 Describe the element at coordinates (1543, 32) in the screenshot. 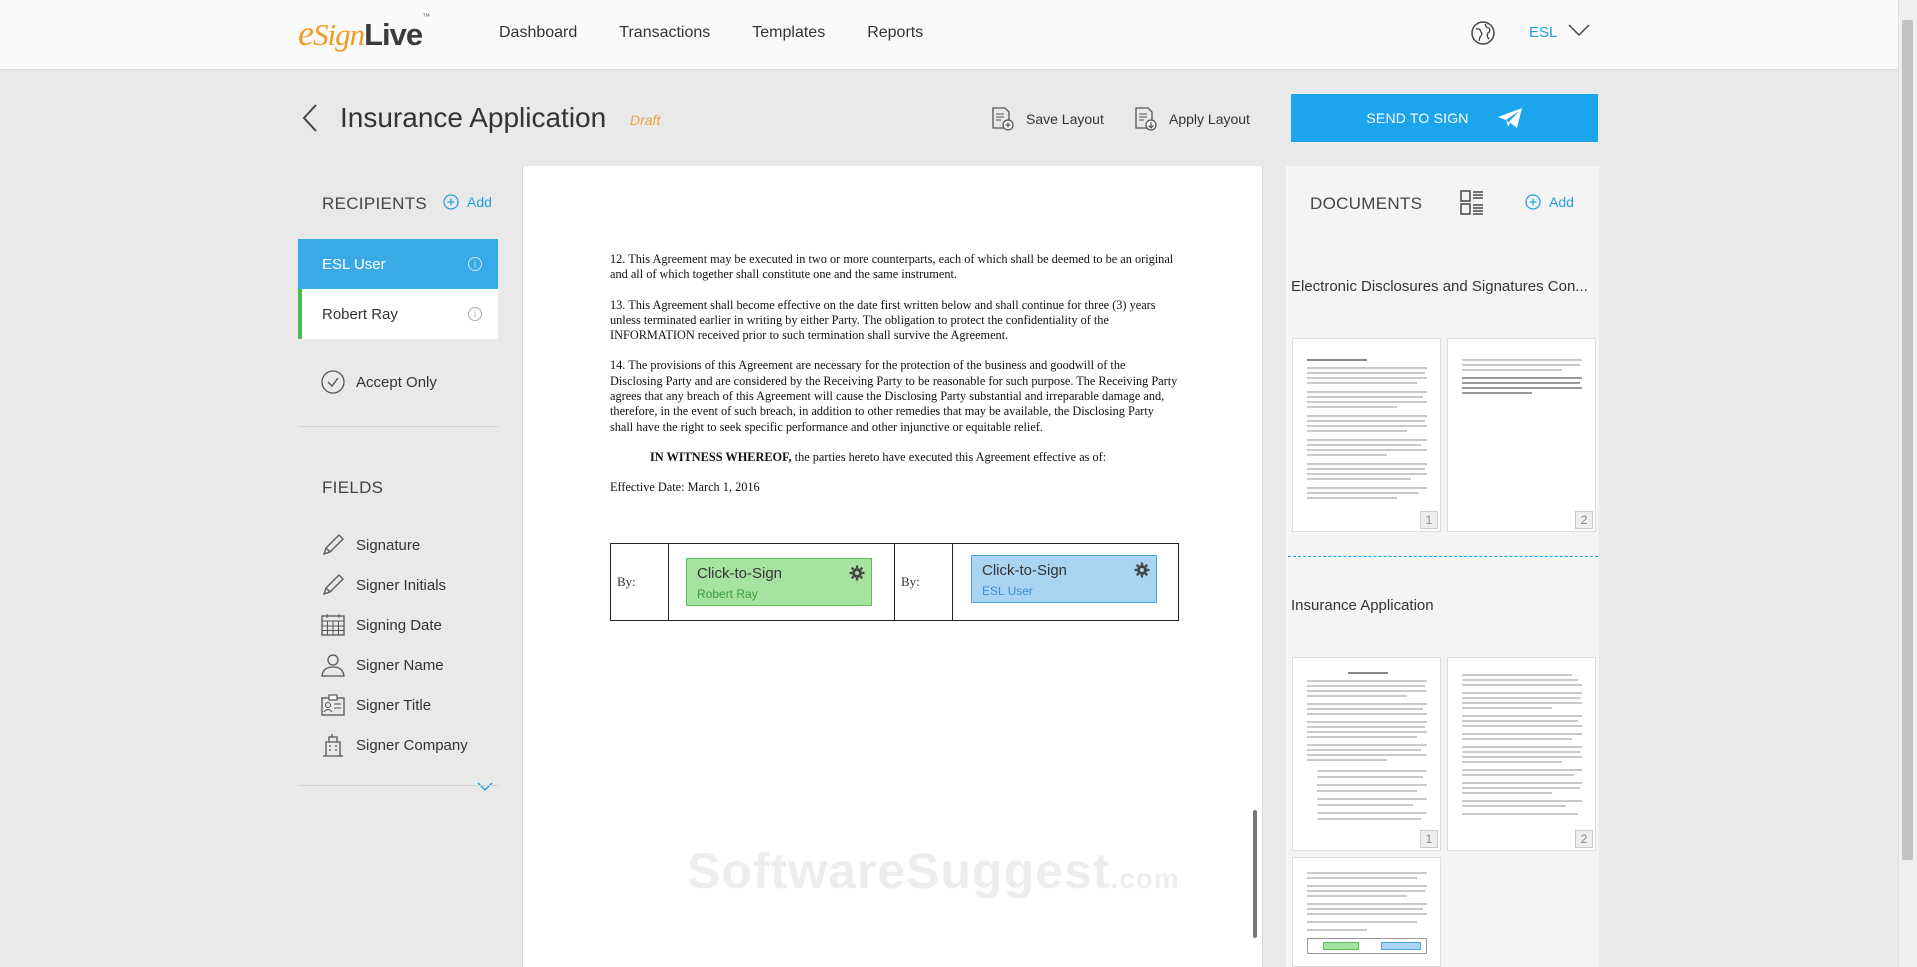

I see `language-selector: ESL` at that location.